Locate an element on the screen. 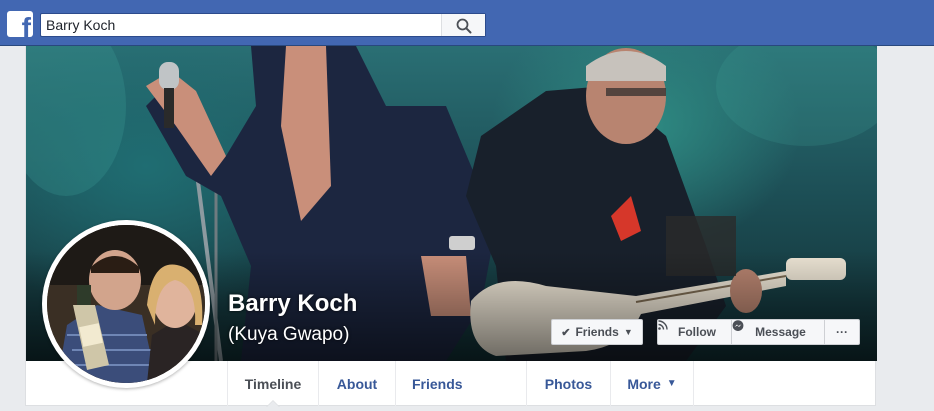  follow-button-label: Follow is located at coordinates (697, 332).